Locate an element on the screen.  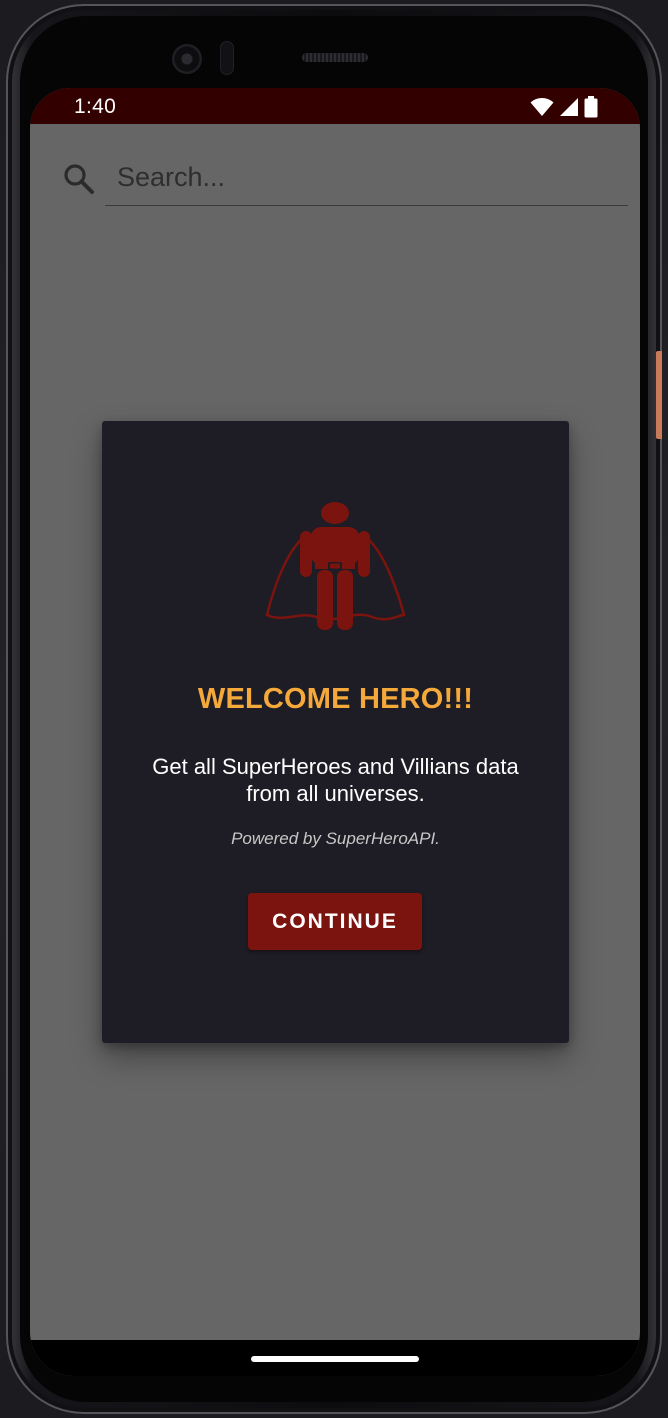
dialog-credit: Powered by SuperHeroAPI. is located at coordinates (335, 838).